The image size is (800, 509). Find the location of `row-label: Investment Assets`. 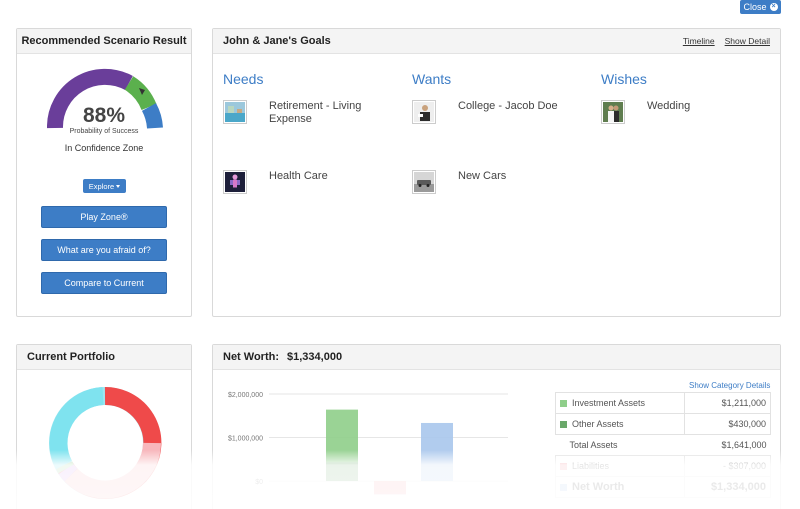

row-label: Investment Assets is located at coordinates (609, 403).